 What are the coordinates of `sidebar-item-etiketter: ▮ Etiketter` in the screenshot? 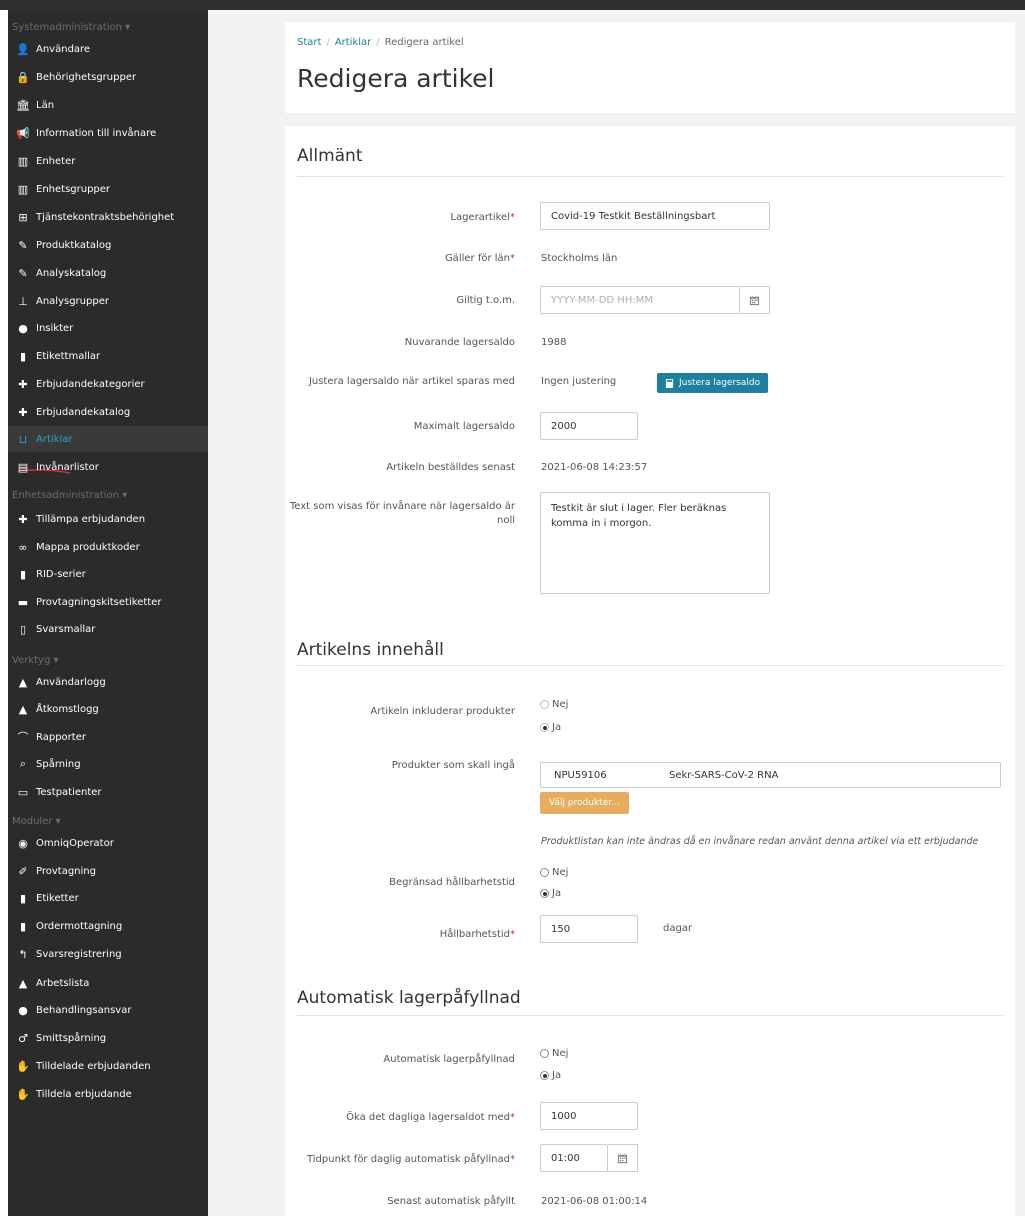 It's located at (108, 898).